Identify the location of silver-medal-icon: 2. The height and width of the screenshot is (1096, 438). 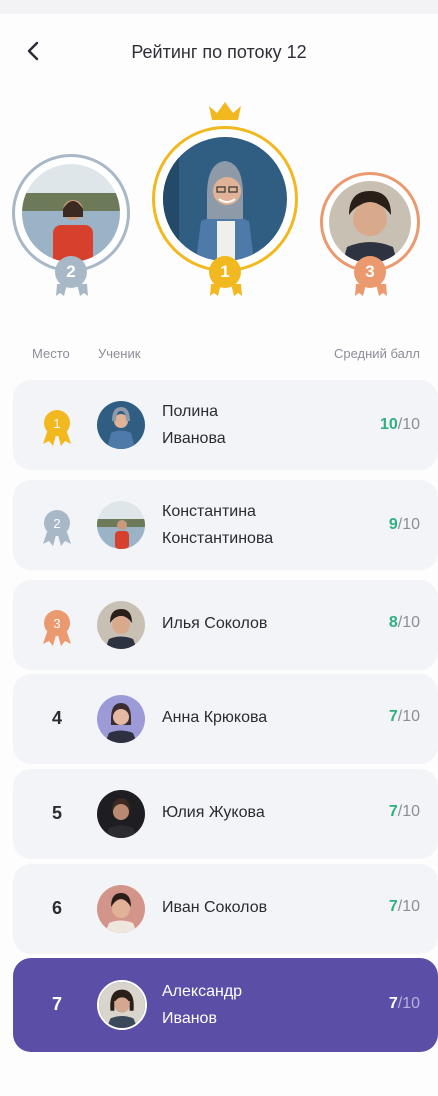
(57, 528).